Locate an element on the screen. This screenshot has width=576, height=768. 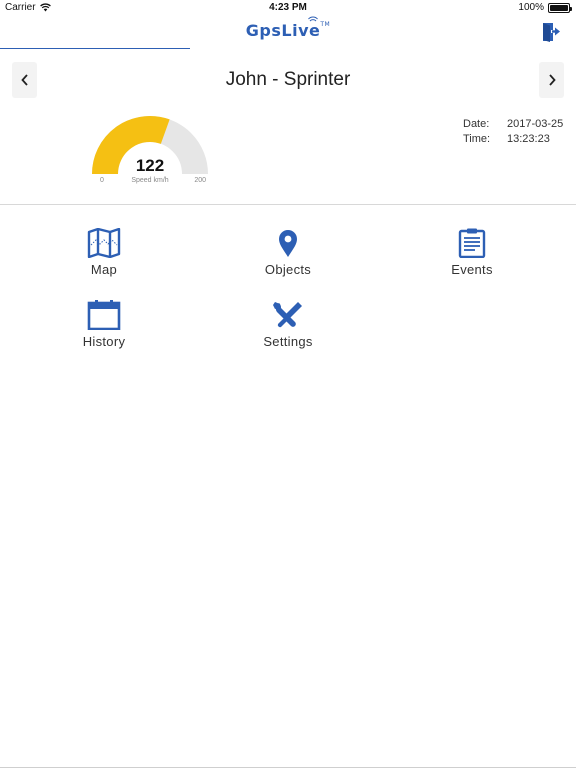
battery-icon is located at coordinates (560, 7).